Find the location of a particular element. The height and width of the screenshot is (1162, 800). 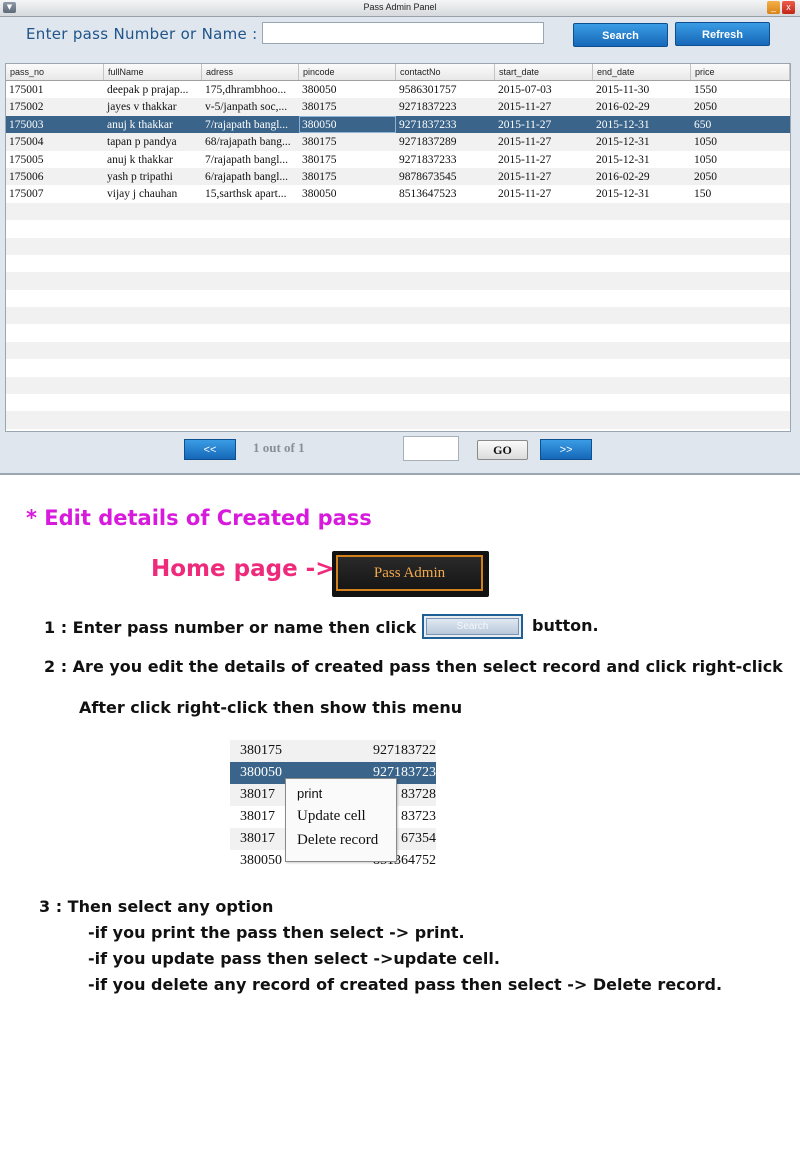

menu-item-update-cell: Update cell is located at coordinates (331, 816).